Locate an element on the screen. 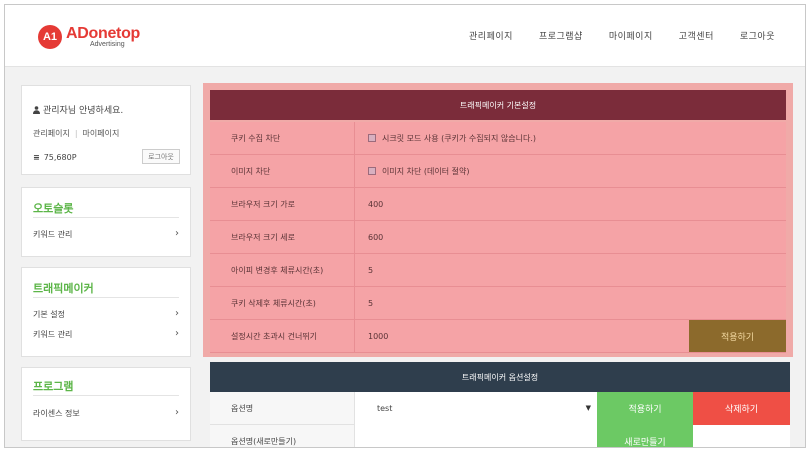 Image resolution: width=810 pixels, height=452 pixels. user-greeting: 관리자님 안녕하세요. is located at coordinates (78, 109).